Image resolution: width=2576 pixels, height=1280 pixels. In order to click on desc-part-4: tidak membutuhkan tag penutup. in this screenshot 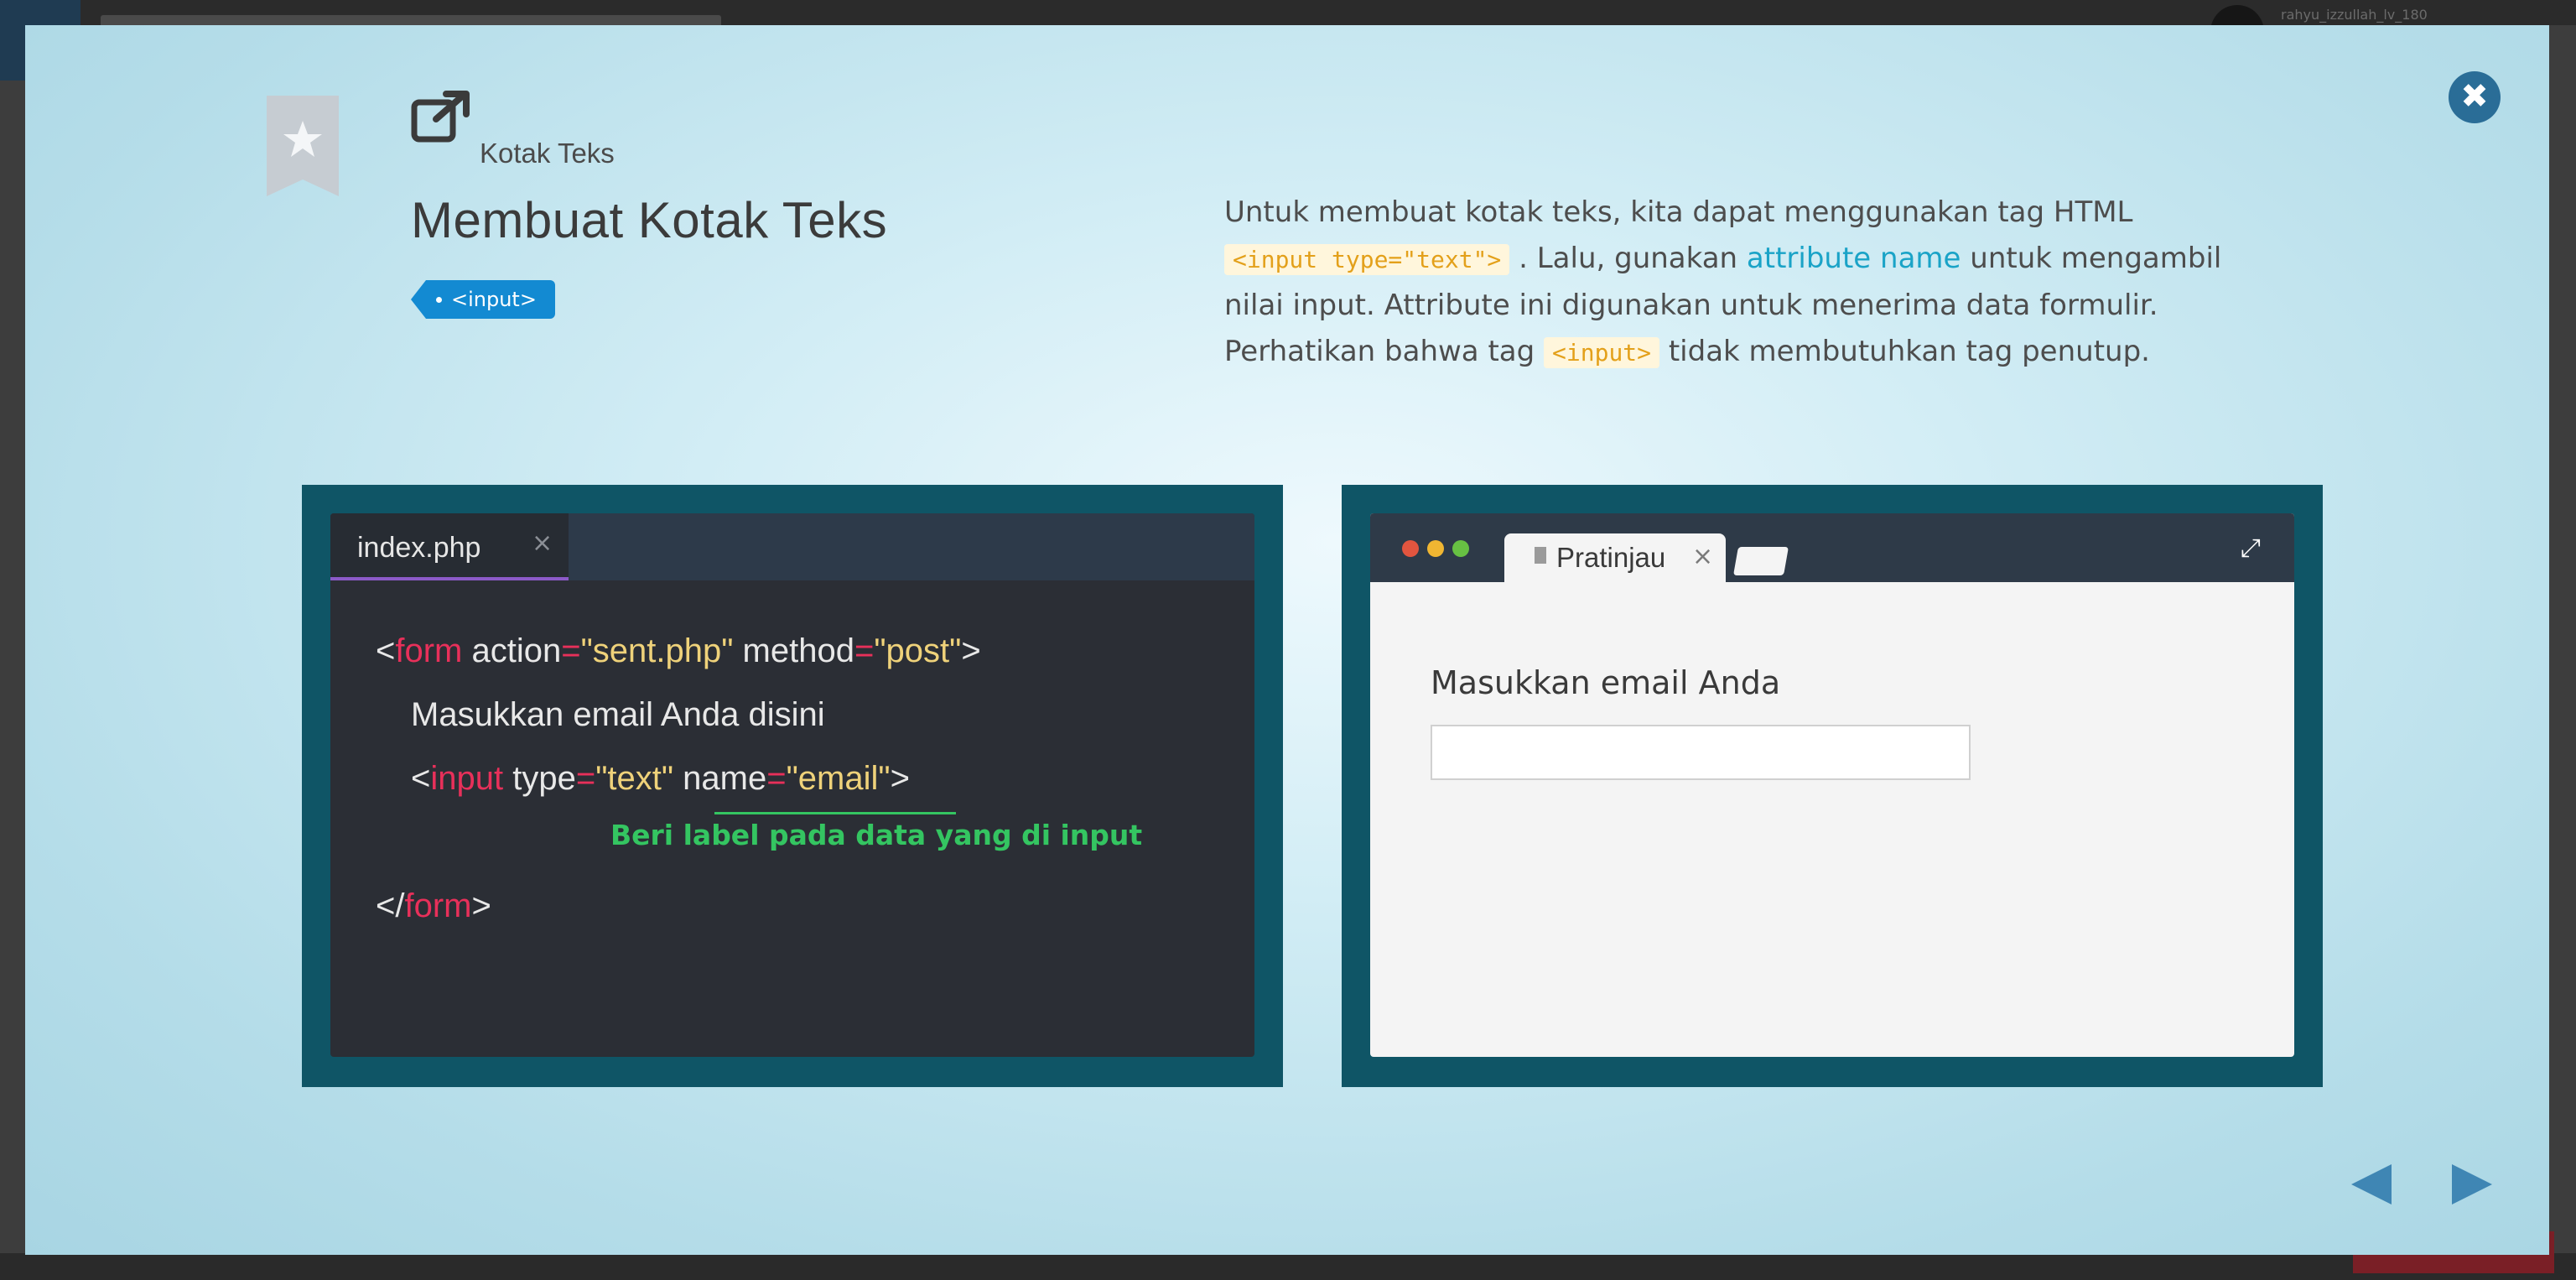, I will do `click(1909, 351)`.